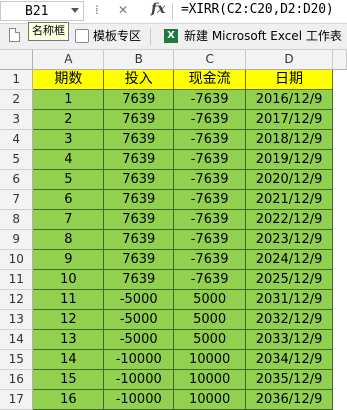 Image resolution: width=347 pixels, height=410 pixels. Describe the element at coordinates (17, 279) in the screenshot. I see `row-header: 11` at that location.